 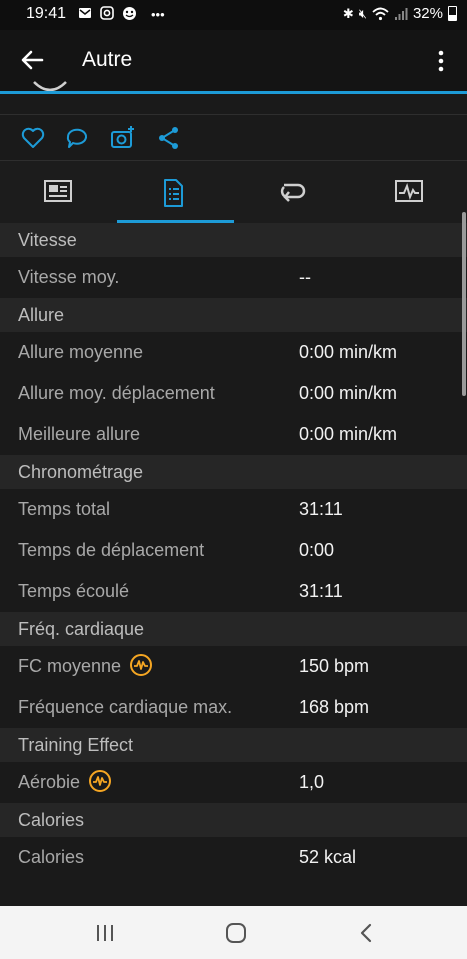 I want to click on stat-label: Fréquence cardiaque max., so click(x=125, y=707).